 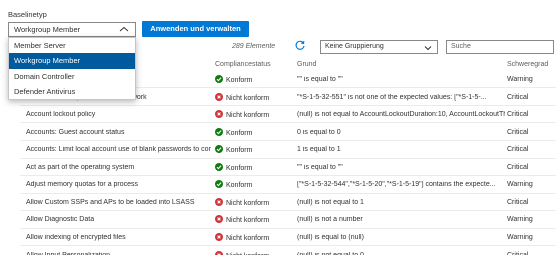 What do you see at coordinates (330, 237) in the screenshot?
I see `reason-text: (null) is equal to (null)` at bounding box center [330, 237].